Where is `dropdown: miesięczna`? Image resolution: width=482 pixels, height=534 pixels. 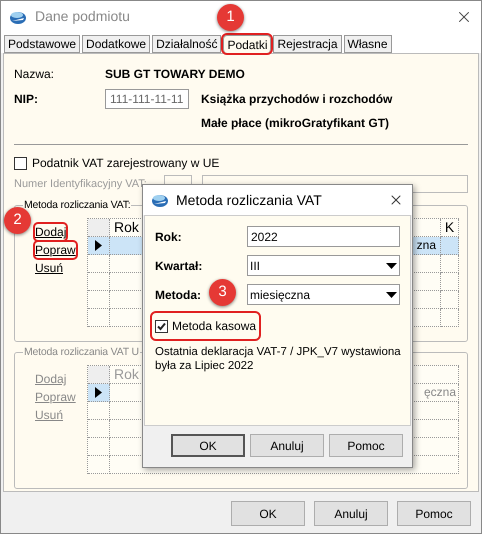 dropdown: miesięczna is located at coordinates (323, 294).